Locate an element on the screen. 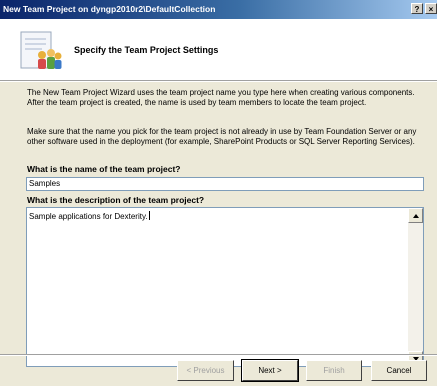 The height and width of the screenshot is (386, 437). titlebar-buttons: ? × is located at coordinates (424, 8).